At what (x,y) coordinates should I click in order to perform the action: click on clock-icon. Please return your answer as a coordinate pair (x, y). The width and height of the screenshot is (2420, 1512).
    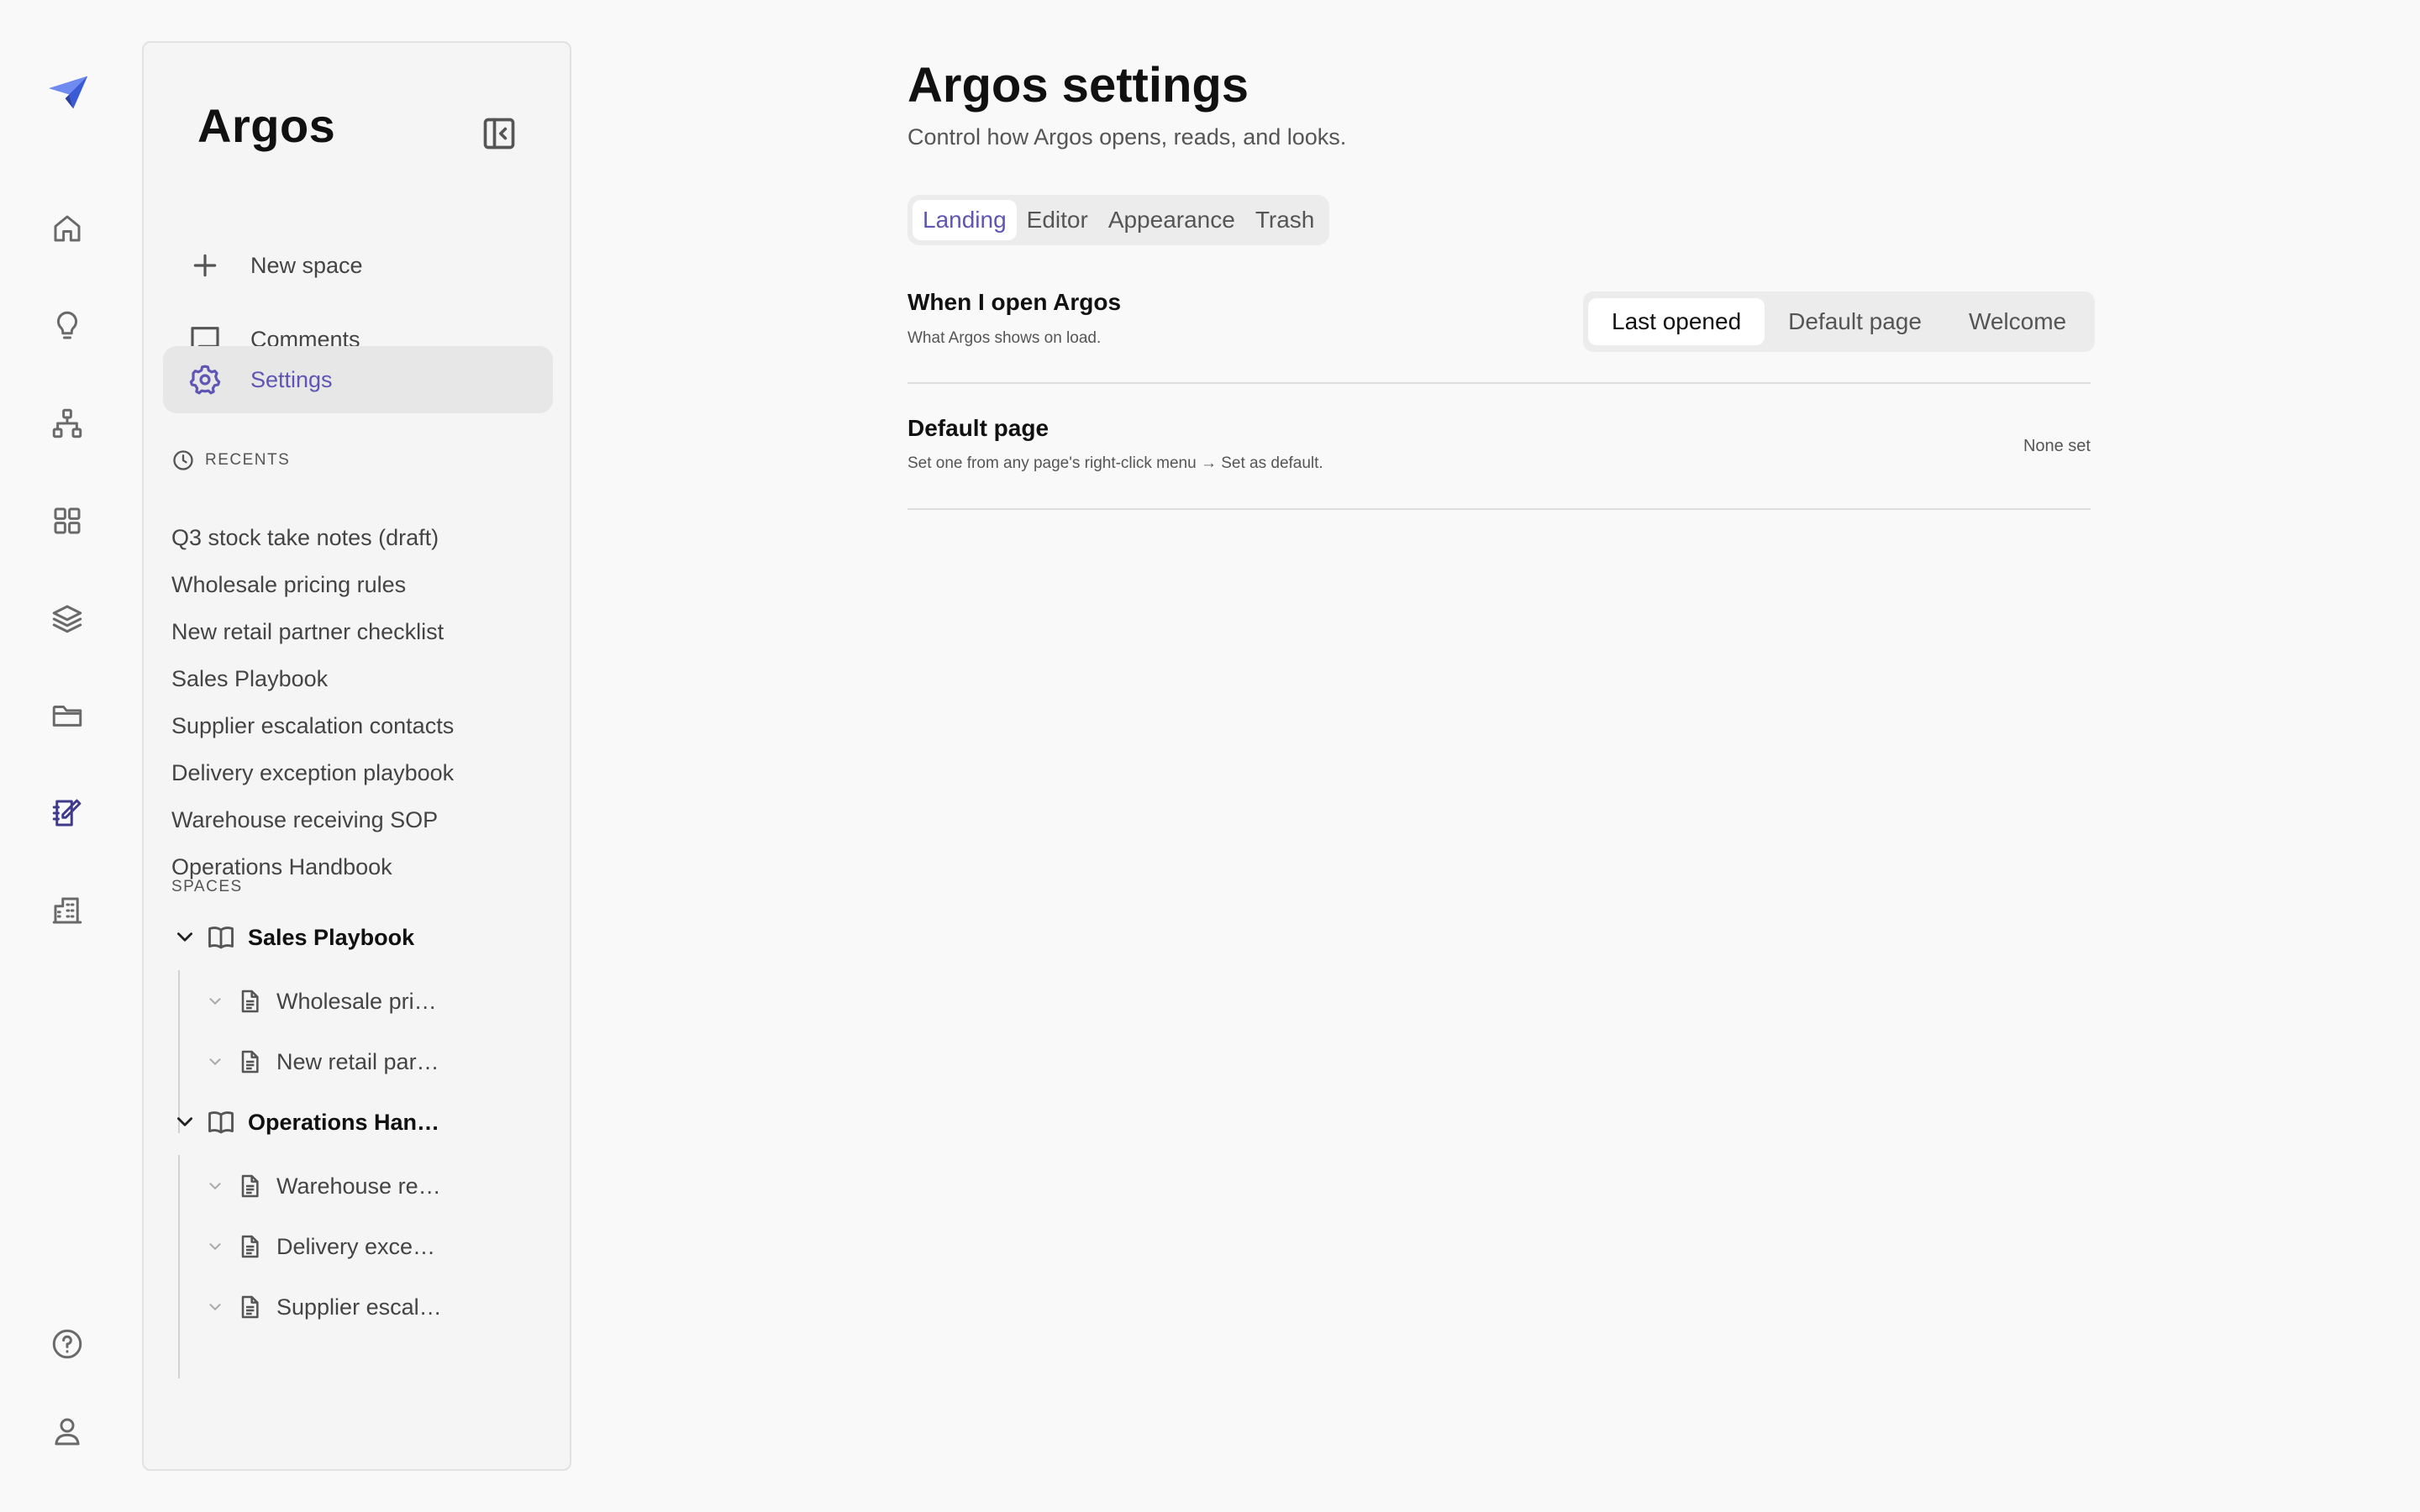
    Looking at the image, I should click on (183, 460).